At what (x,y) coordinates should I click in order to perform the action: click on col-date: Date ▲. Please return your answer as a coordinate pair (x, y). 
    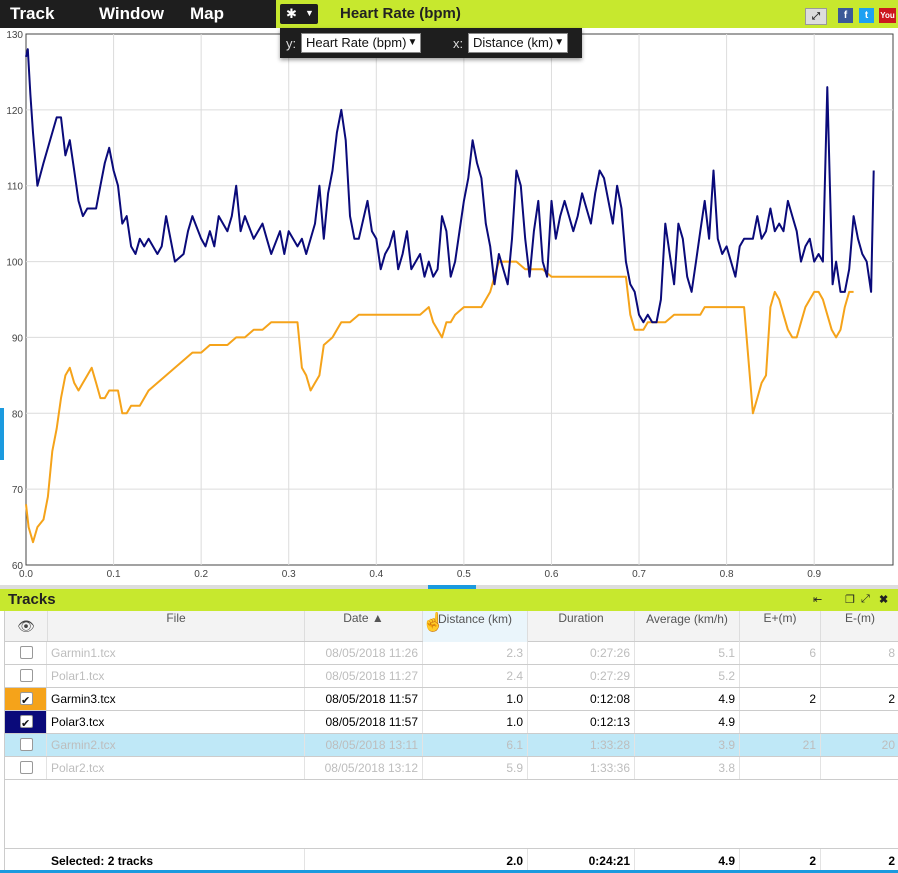
    Looking at the image, I should click on (364, 626).